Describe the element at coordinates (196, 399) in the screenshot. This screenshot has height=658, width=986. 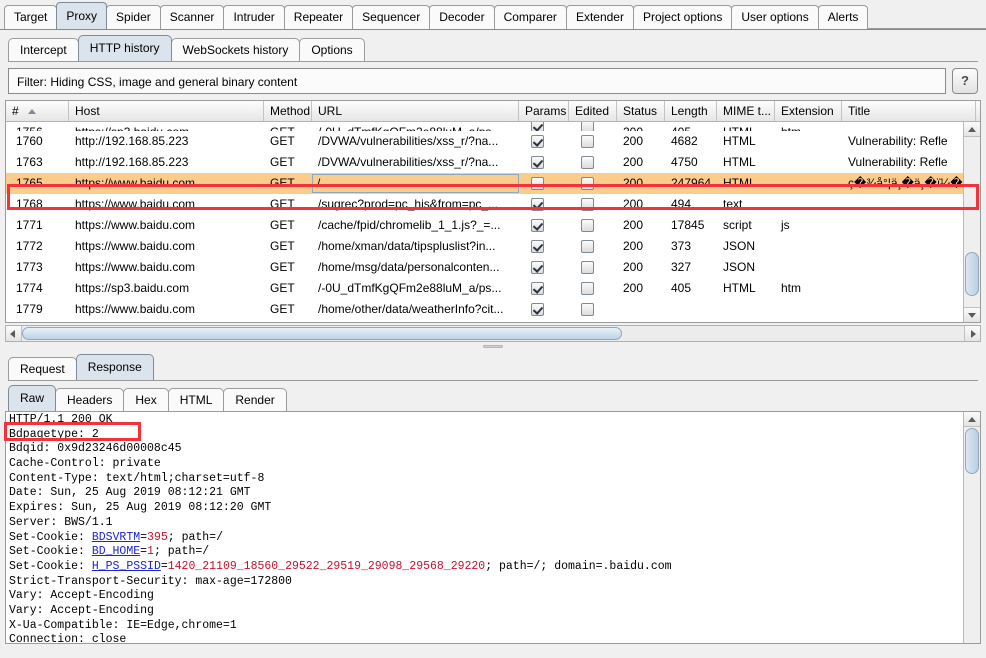
I see `view-tab-html: HTML` at that location.